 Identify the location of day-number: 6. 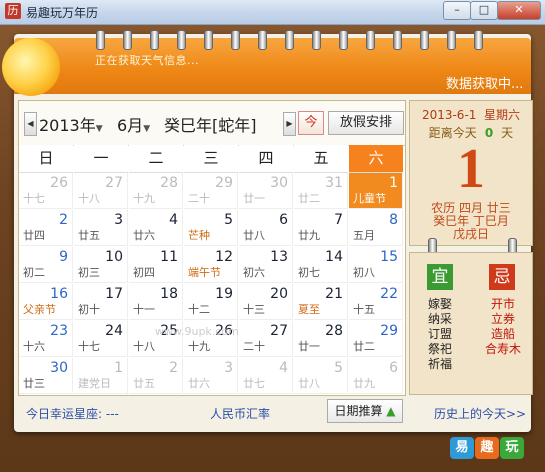
(283, 219).